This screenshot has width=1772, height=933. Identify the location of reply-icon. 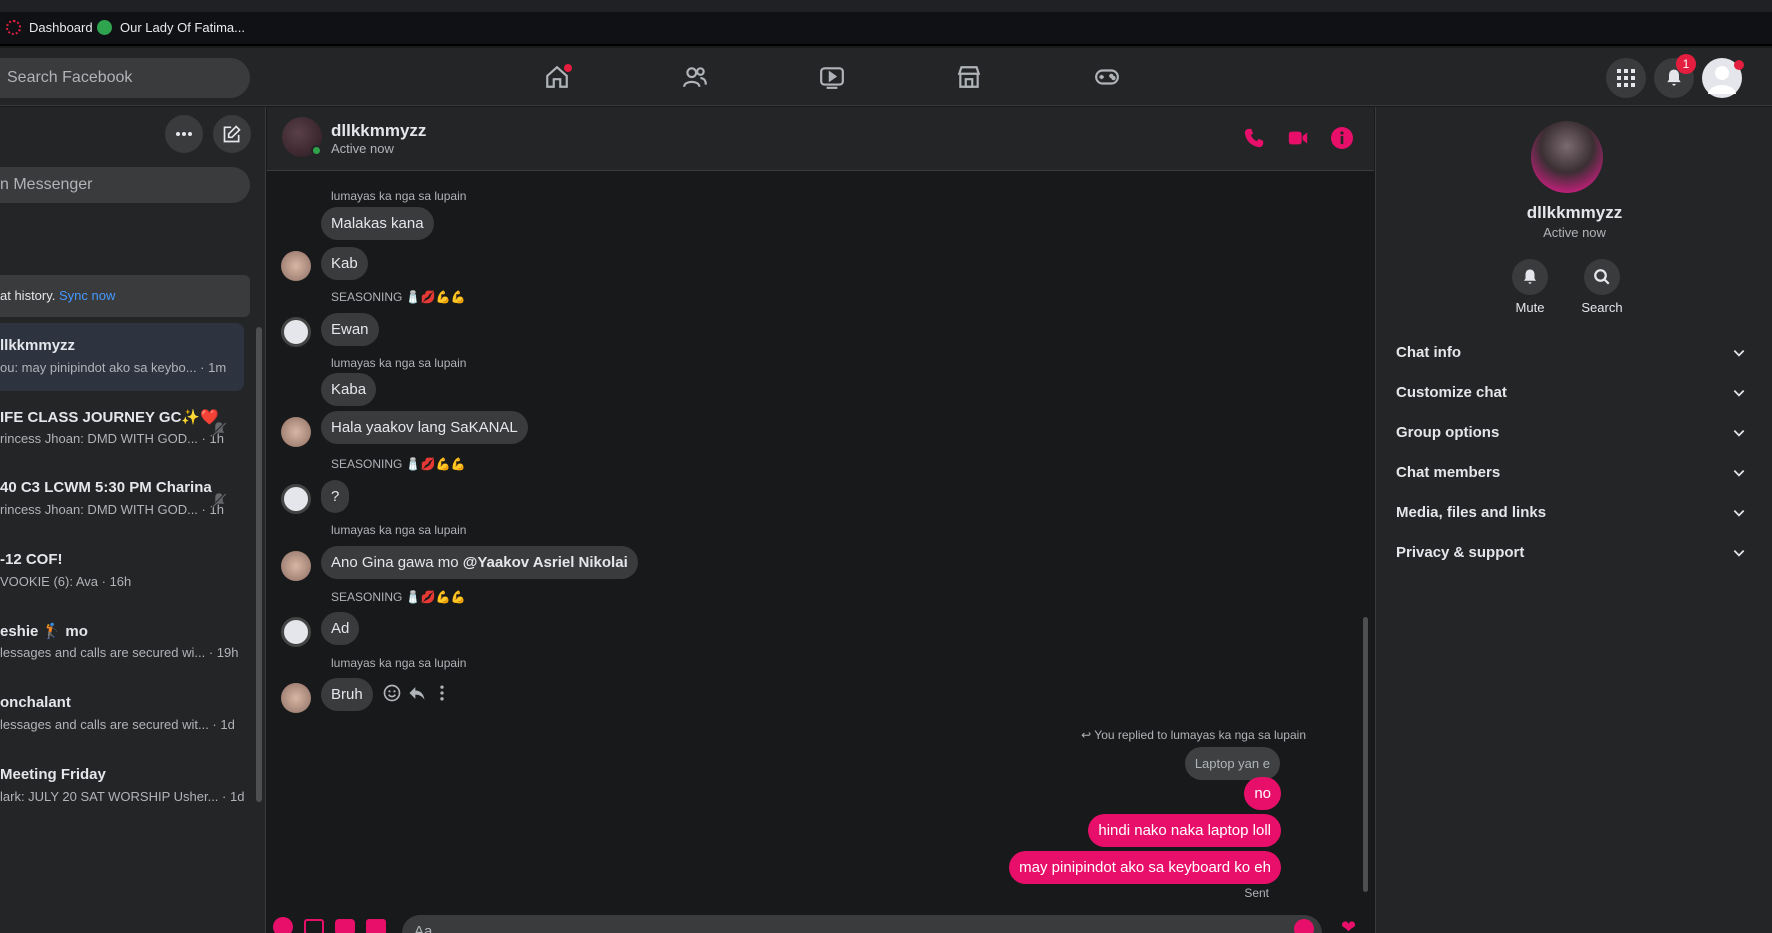
(417, 693).